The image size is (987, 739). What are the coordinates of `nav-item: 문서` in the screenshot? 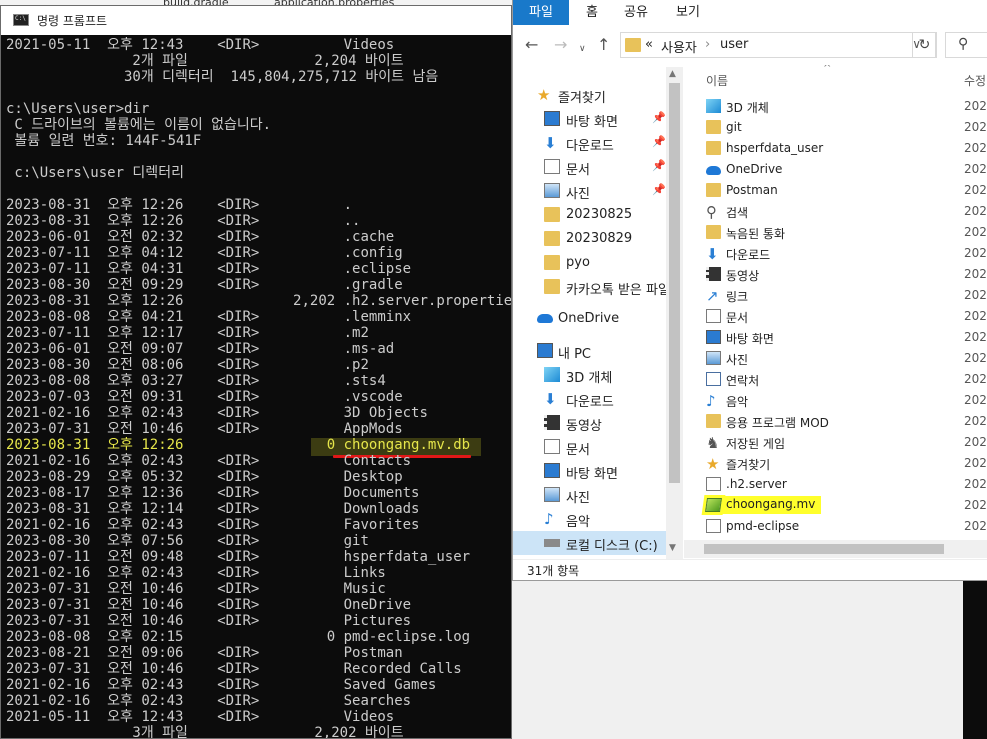 It's located at (598, 447).